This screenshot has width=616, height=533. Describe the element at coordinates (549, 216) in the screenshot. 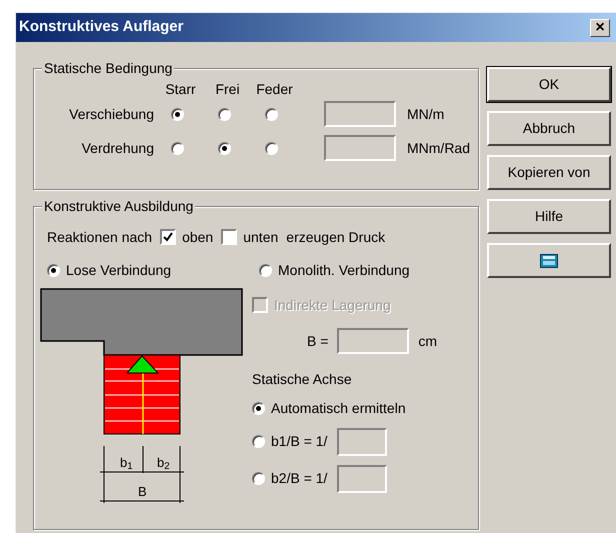

I see `dialog-button: Hilfe` at that location.